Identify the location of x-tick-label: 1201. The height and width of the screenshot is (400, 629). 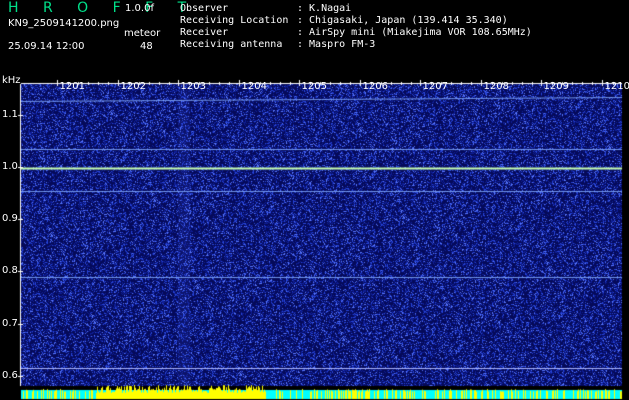
(72, 86).